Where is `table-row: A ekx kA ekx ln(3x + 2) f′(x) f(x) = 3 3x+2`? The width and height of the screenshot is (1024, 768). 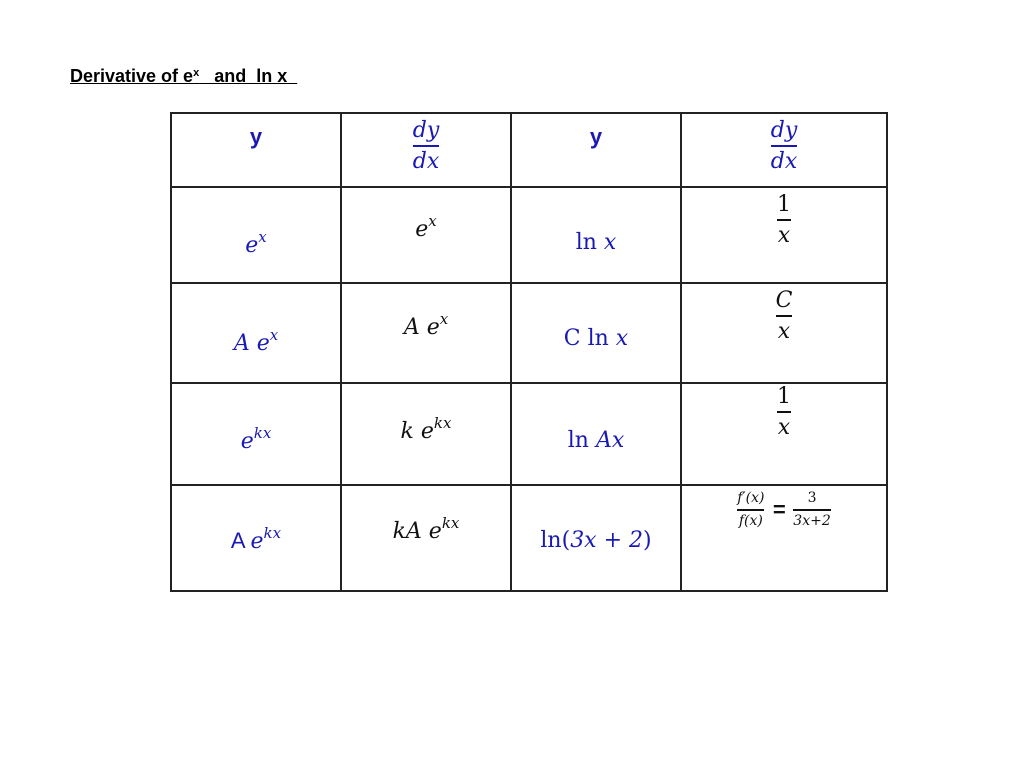
table-row: A ekx kA ekx ln(3x + 2) f′(x) f(x) = 3 3x+2 is located at coordinates (529, 538).